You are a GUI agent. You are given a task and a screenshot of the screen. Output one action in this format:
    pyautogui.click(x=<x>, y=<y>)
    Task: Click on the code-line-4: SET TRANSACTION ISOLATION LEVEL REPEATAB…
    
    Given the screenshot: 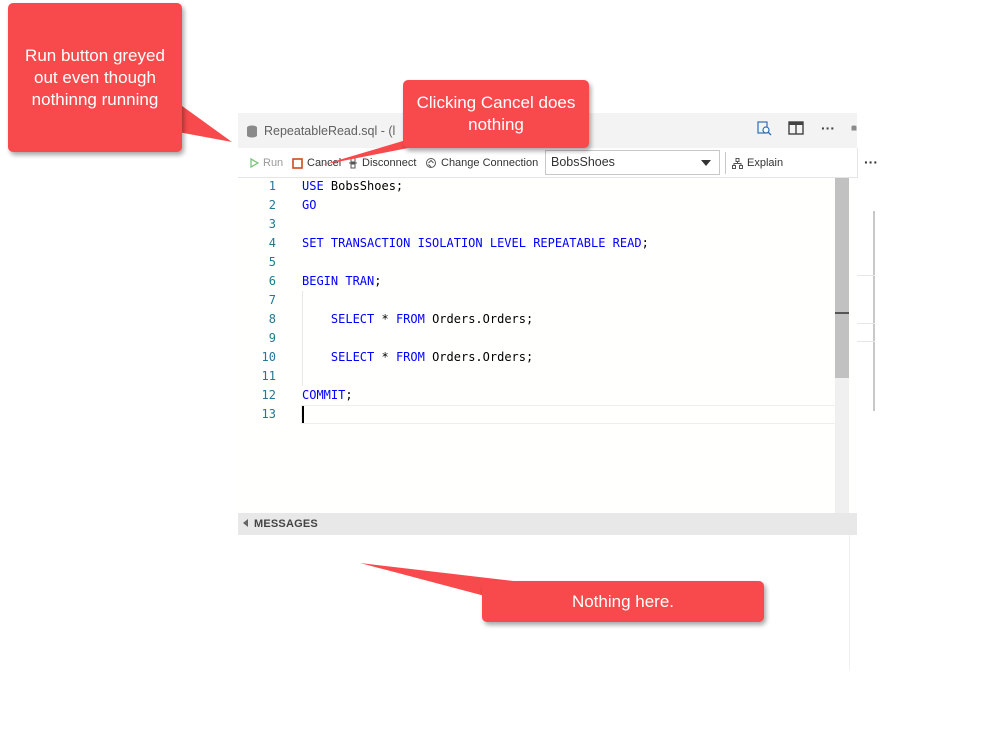 What is the action you would take?
    pyautogui.click(x=475, y=243)
    